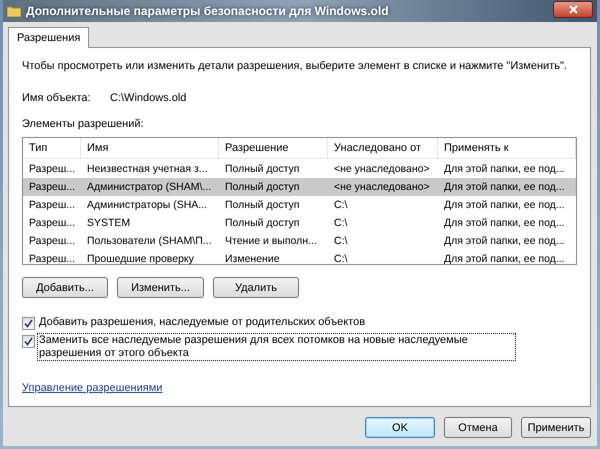 This screenshot has height=449, width=600. What do you see at coordinates (478, 427) in the screenshot?
I see `dialog-button: Отмена` at bounding box center [478, 427].